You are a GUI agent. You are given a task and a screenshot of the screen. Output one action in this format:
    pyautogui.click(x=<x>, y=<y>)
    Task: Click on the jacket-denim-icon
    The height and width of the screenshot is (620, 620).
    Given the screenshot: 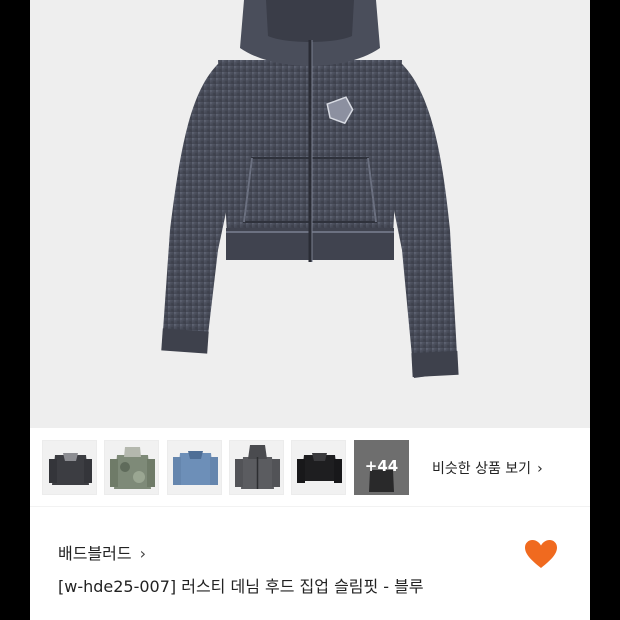 What is the action you would take?
    pyautogui.click(x=195, y=468)
    